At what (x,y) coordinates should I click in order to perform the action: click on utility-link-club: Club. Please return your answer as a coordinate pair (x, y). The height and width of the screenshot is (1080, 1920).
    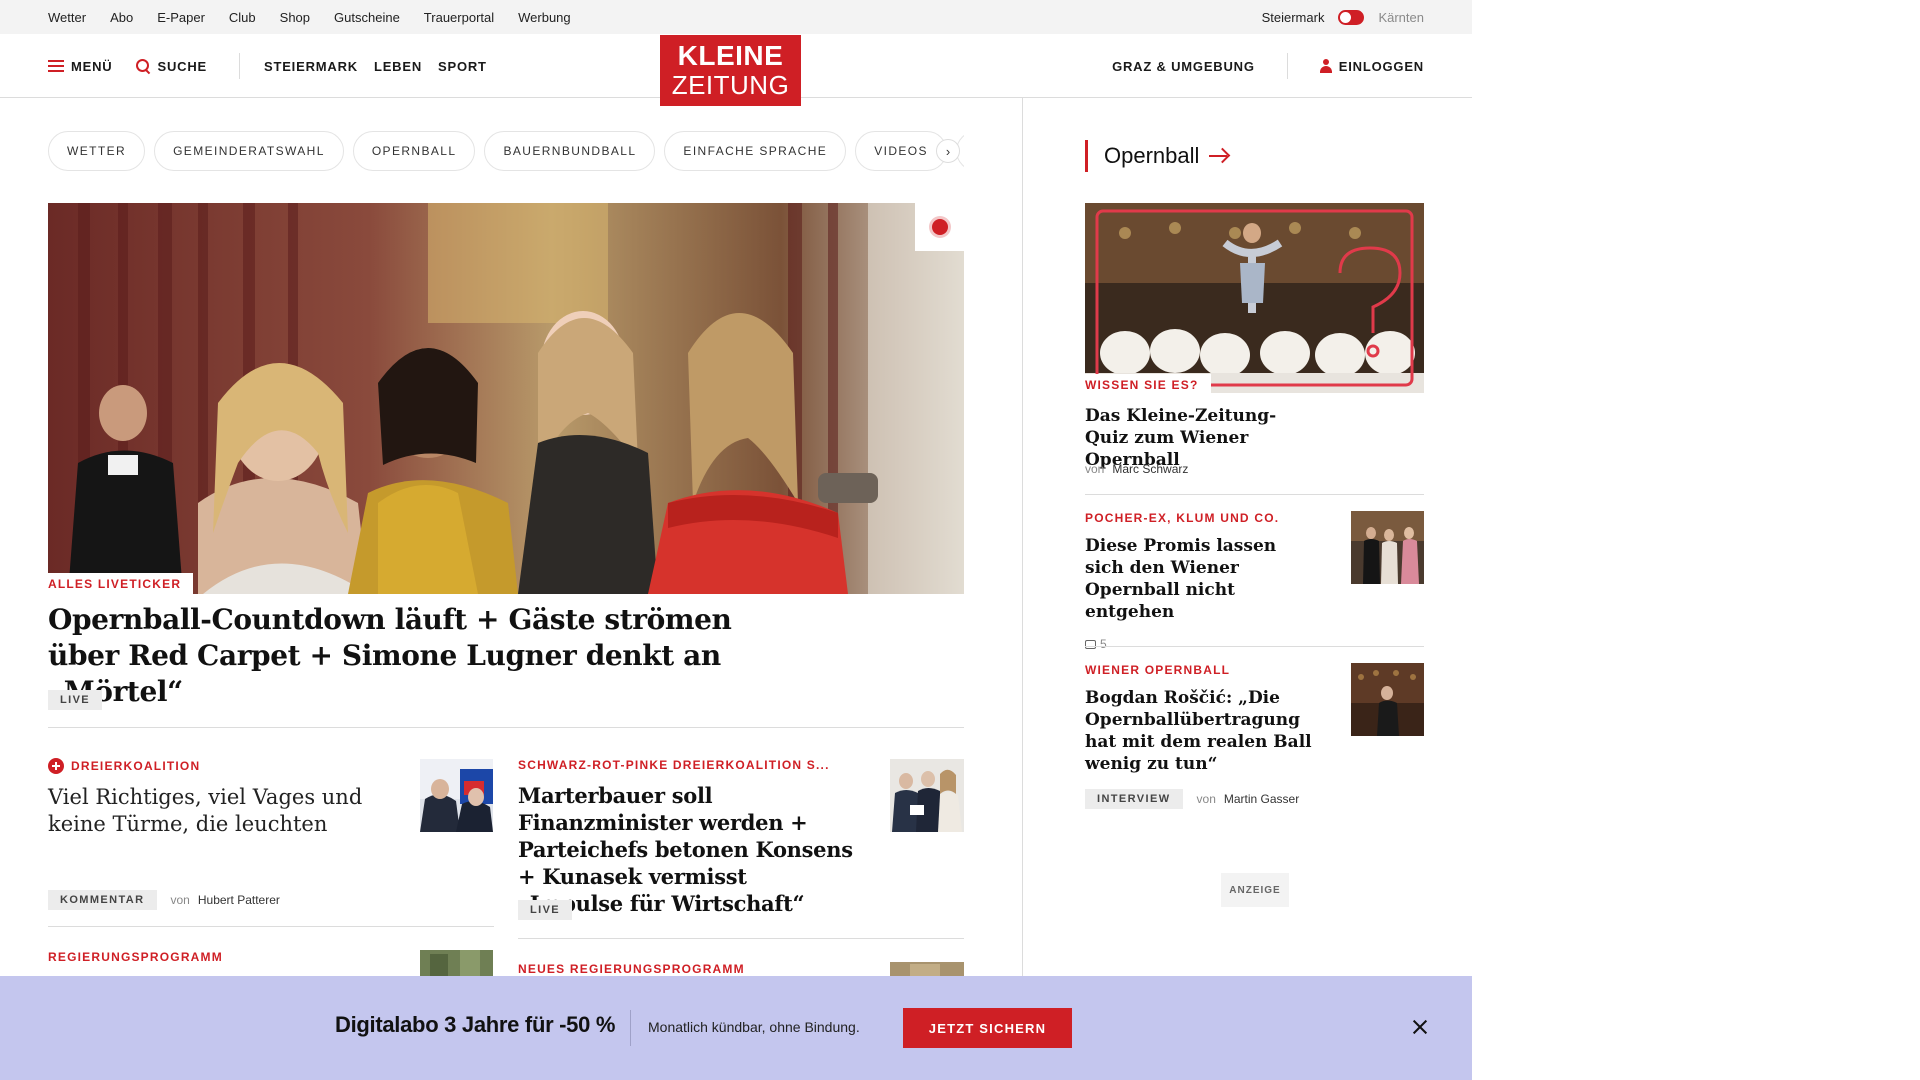
    Looking at the image, I should click on (242, 17).